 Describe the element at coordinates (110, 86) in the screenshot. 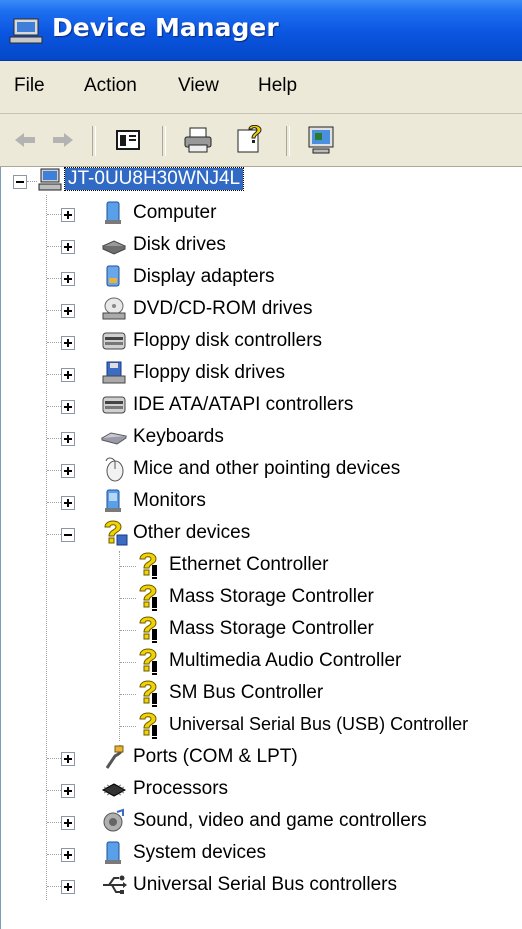

I see `menu-action: Action` at that location.